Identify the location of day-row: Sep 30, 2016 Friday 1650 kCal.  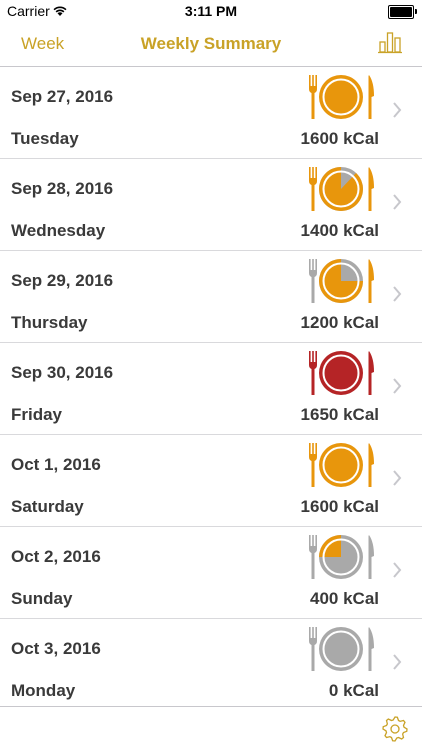
(211, 389).